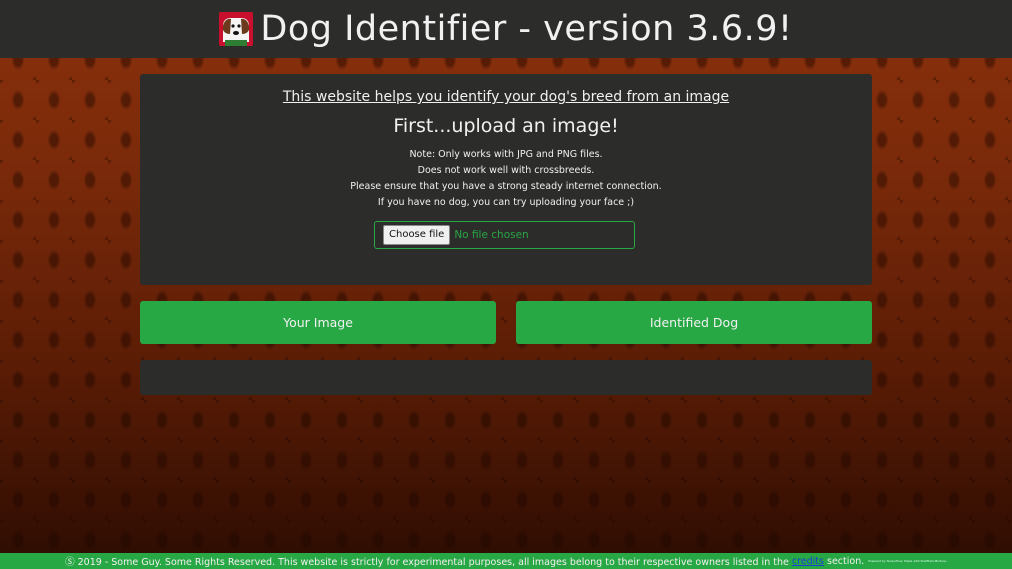 This screenshot has height=569, width=1012. What do you see at coordinates (506, 170) in the screenshot?
I see `note-line: Does not work well with crossbreeds.` at bounding box center [506, 170].